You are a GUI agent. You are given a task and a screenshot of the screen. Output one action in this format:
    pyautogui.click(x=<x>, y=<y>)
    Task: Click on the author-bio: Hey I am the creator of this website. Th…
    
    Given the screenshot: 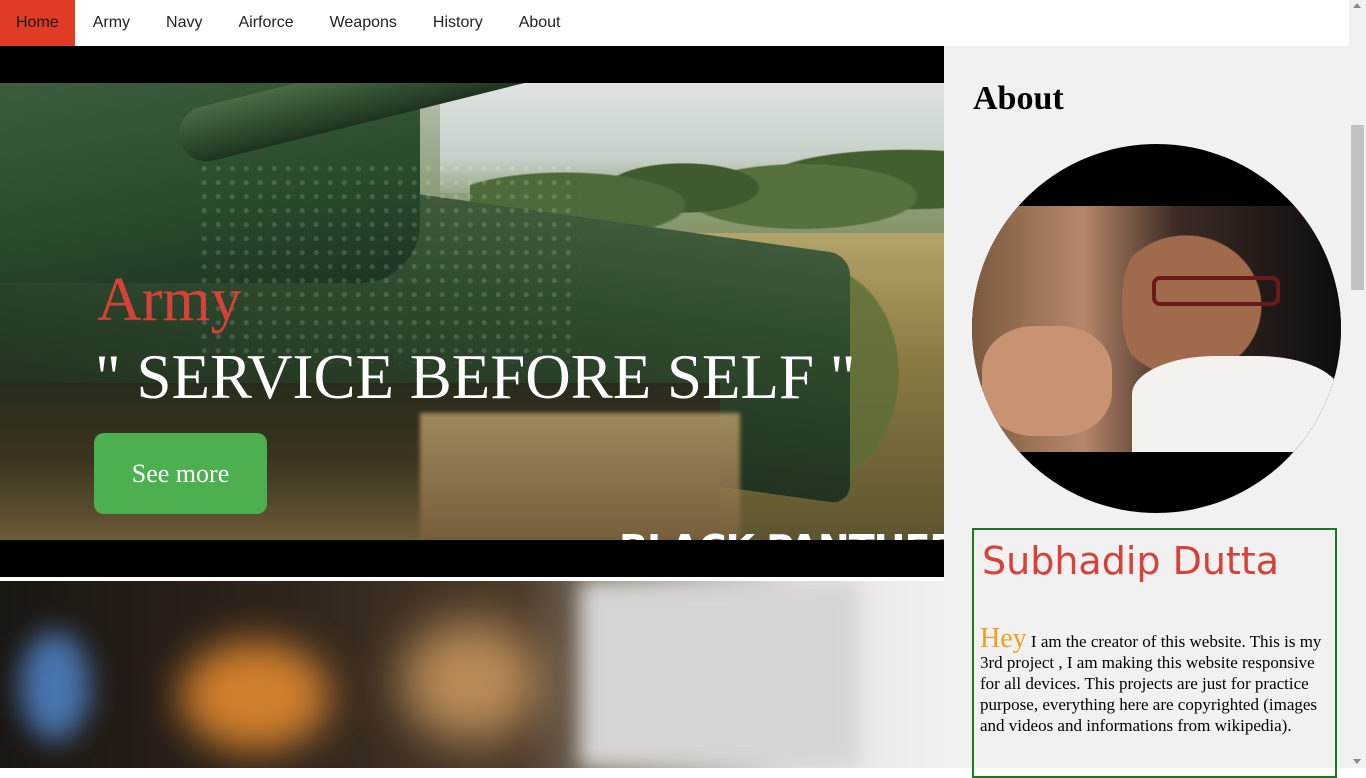 What is the action you would take?
    pyautogui.click(x=1152, y=680)
    